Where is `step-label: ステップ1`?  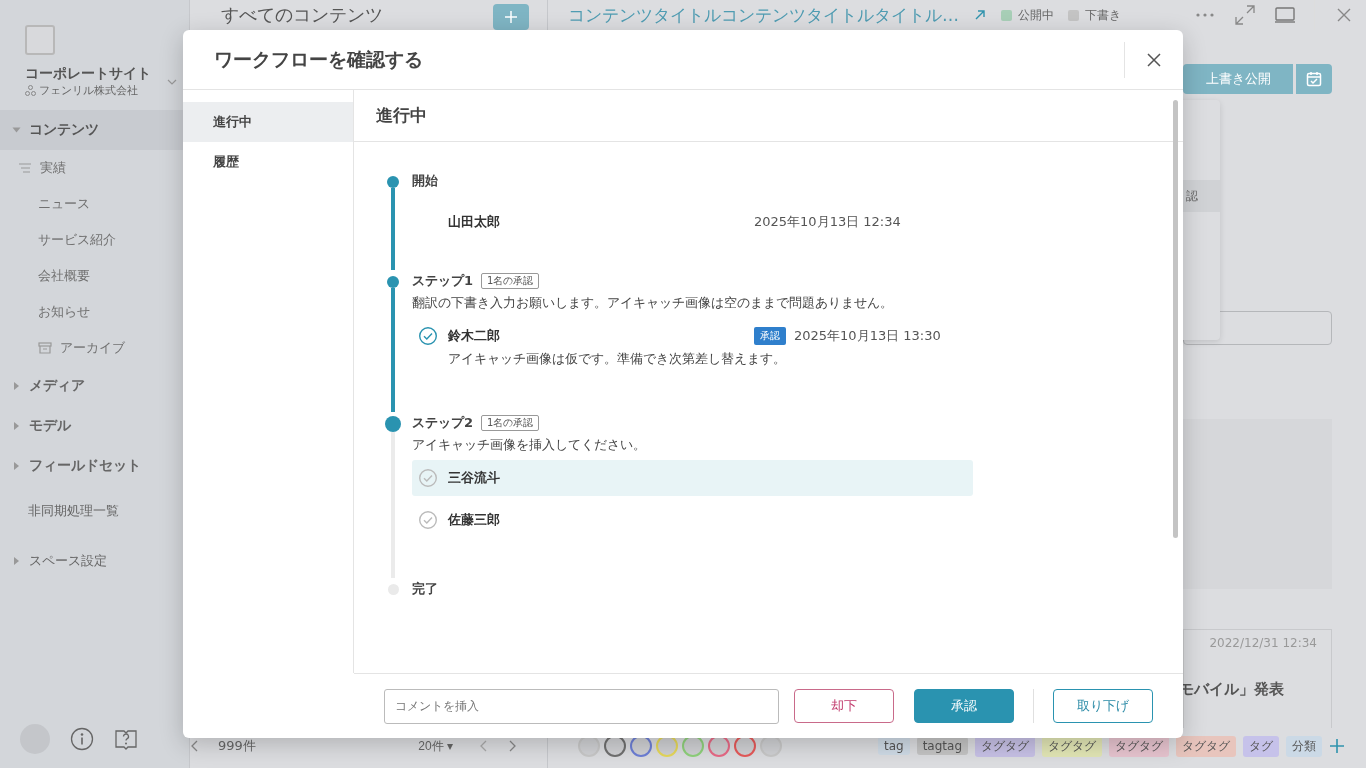
step-label: ステップ1 is located at coordinates (443, 281).